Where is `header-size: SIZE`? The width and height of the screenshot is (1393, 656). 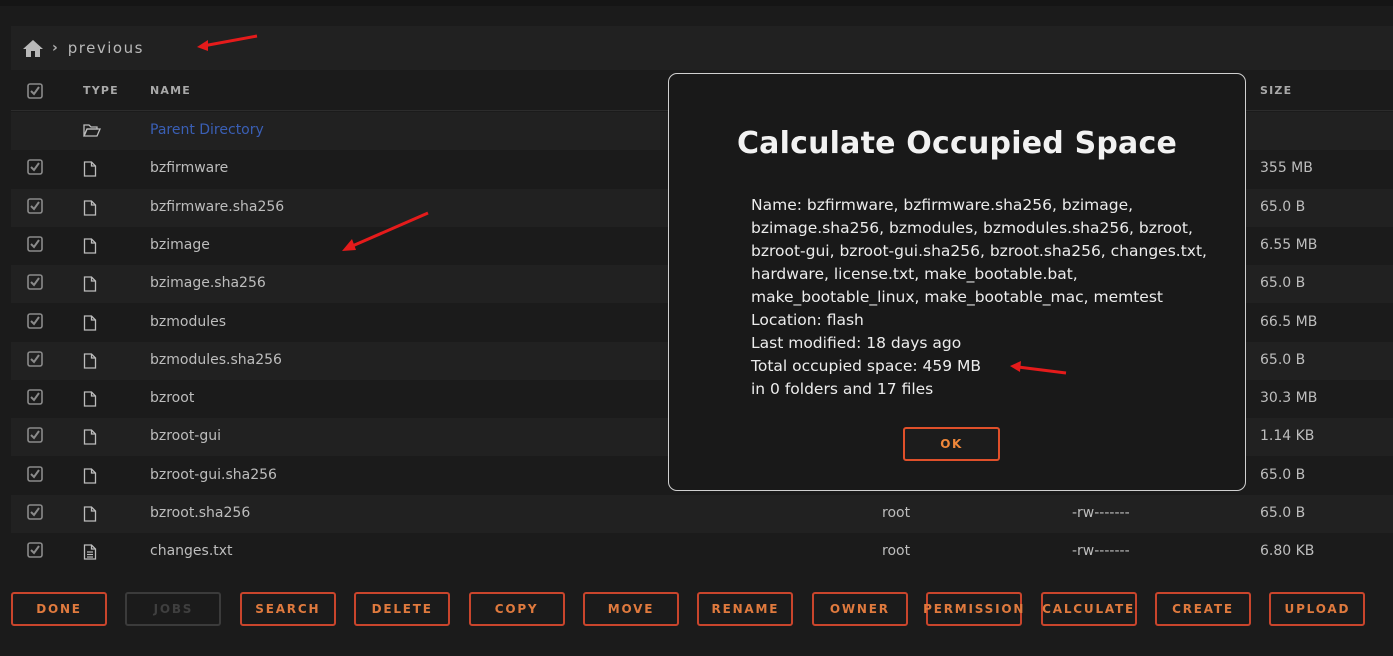
header-size: SIZE is located at coordinates (1276, 90).